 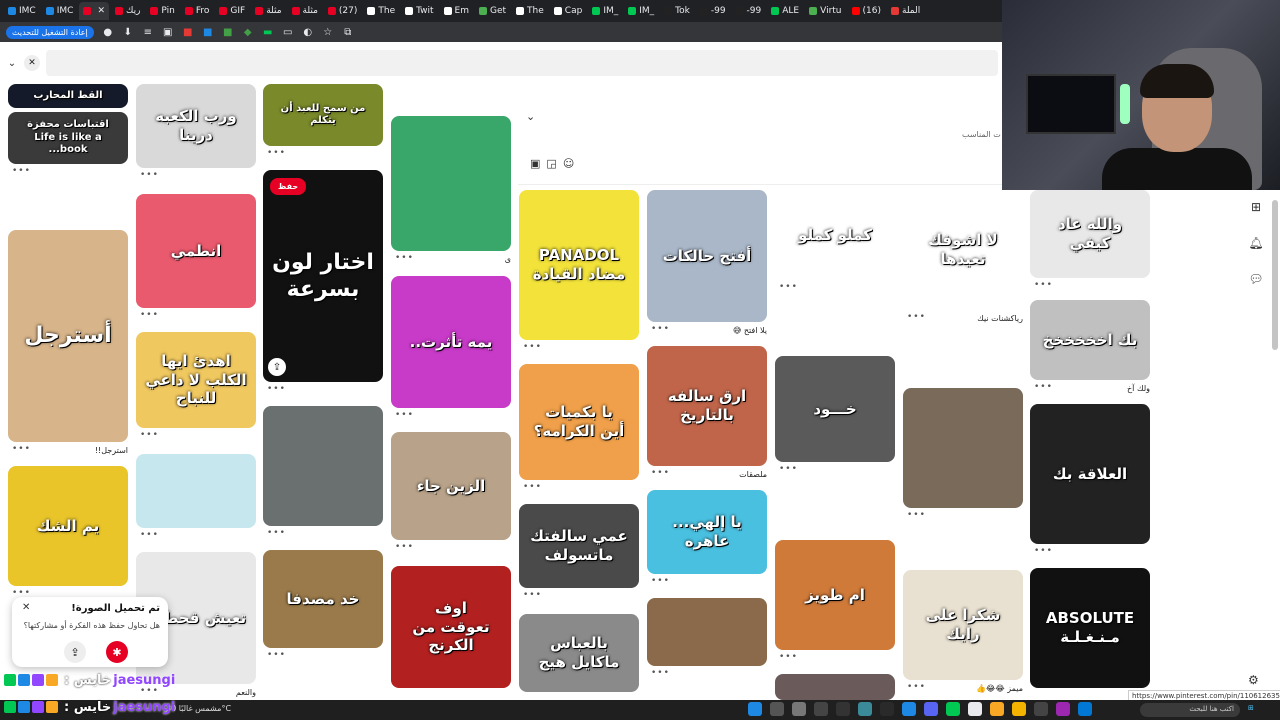 What do you see at coordinates (1090, 234) in the screenshot?
I see `pin-card: والله عاد كيفي` at bounding box center [1090, 234].